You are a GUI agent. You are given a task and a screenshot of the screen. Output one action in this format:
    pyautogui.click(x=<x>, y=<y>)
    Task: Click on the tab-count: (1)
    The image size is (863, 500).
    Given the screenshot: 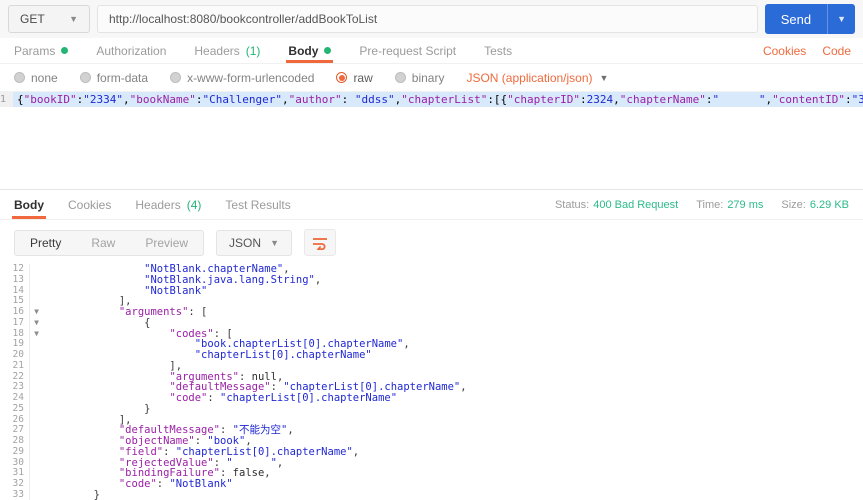 What is the action you would take?
    pyautogui.click(x=253, y=50)
    